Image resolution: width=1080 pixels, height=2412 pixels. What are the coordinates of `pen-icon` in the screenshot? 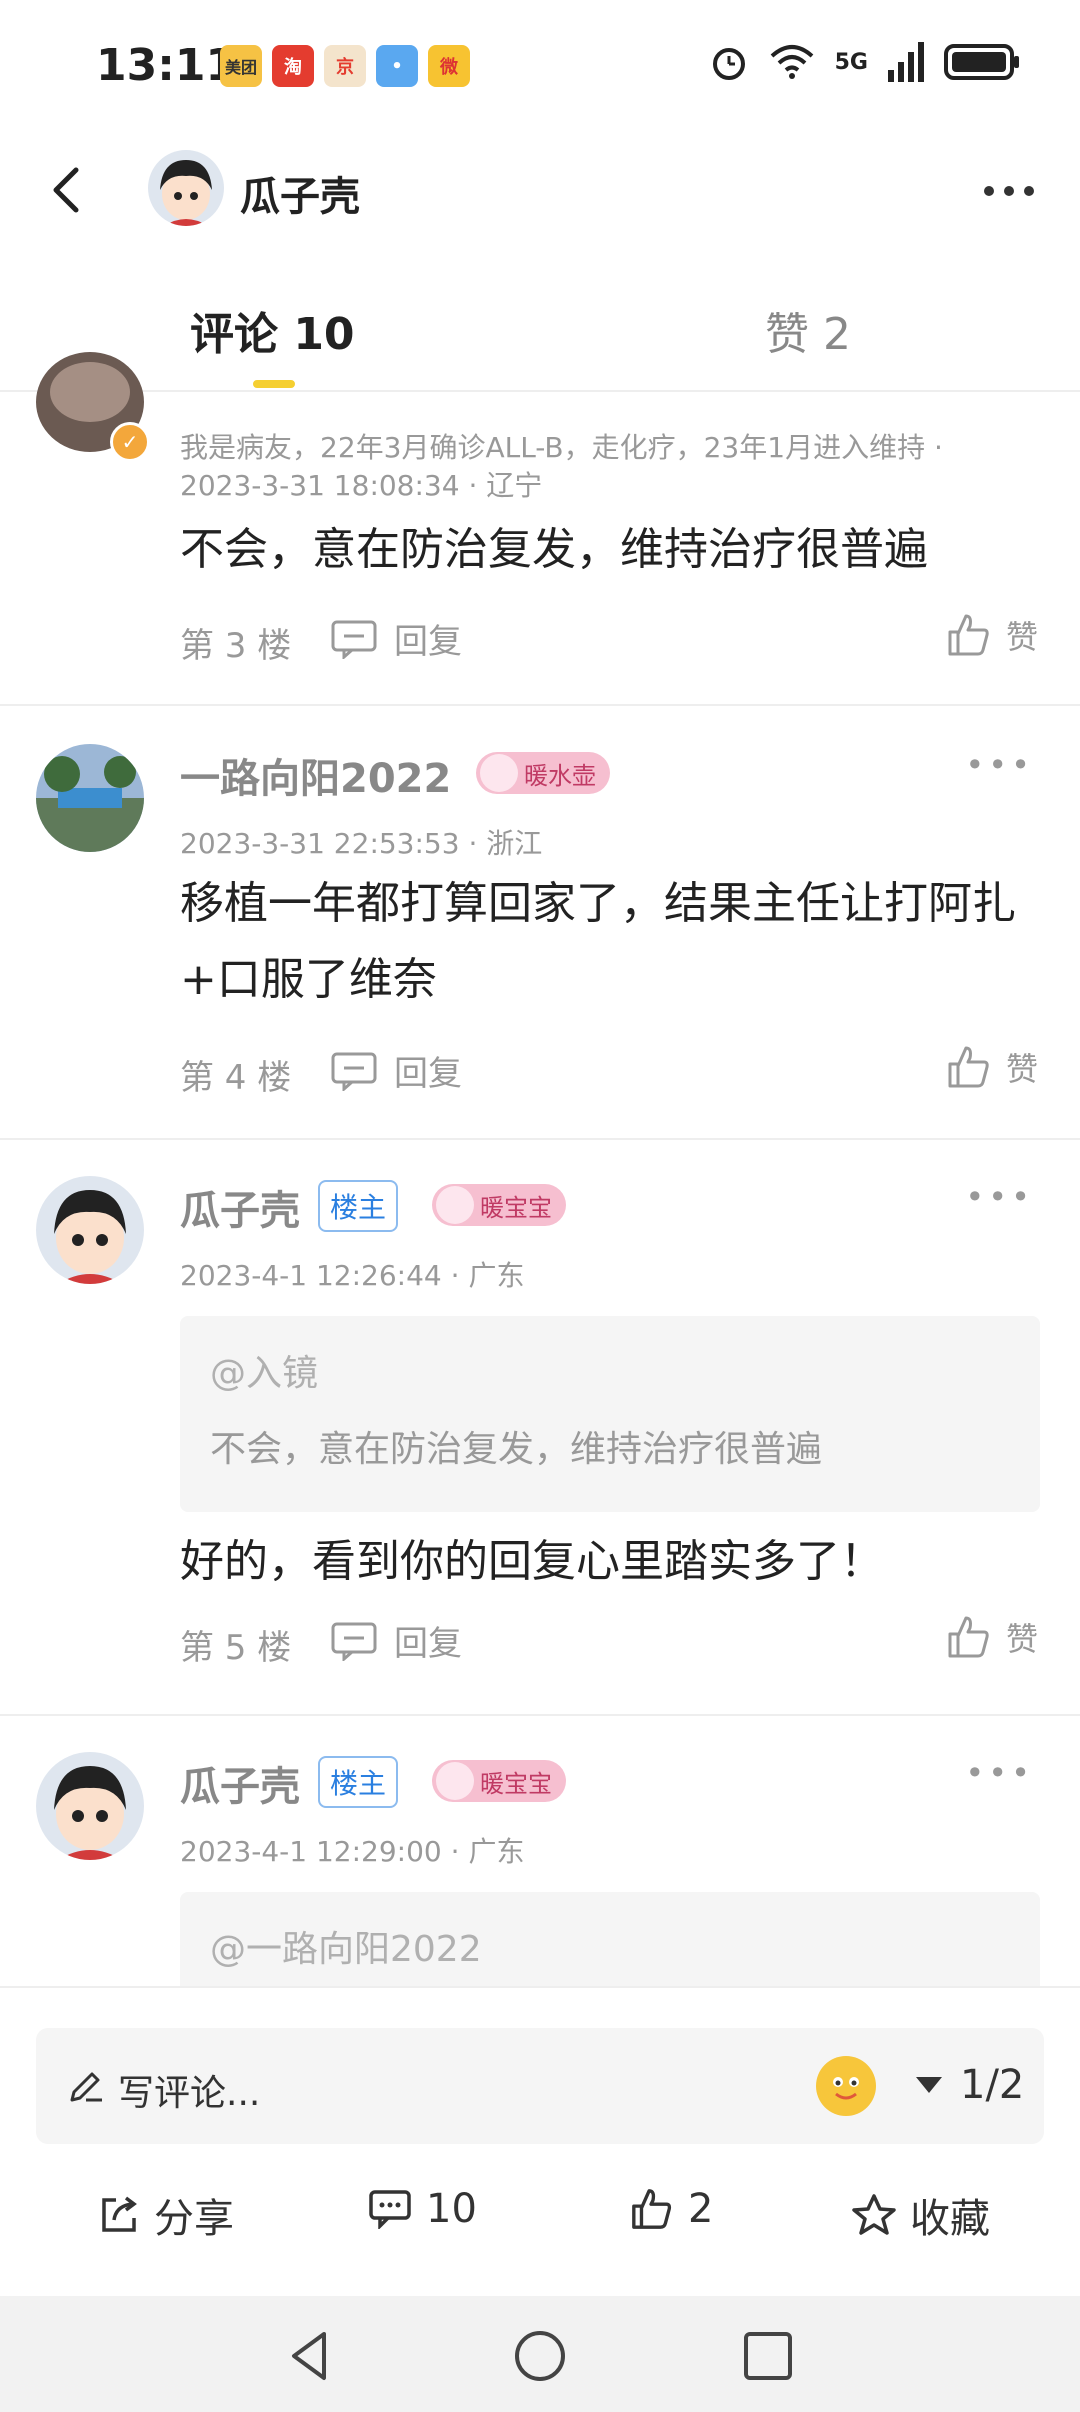 It's located at (86, 2087).